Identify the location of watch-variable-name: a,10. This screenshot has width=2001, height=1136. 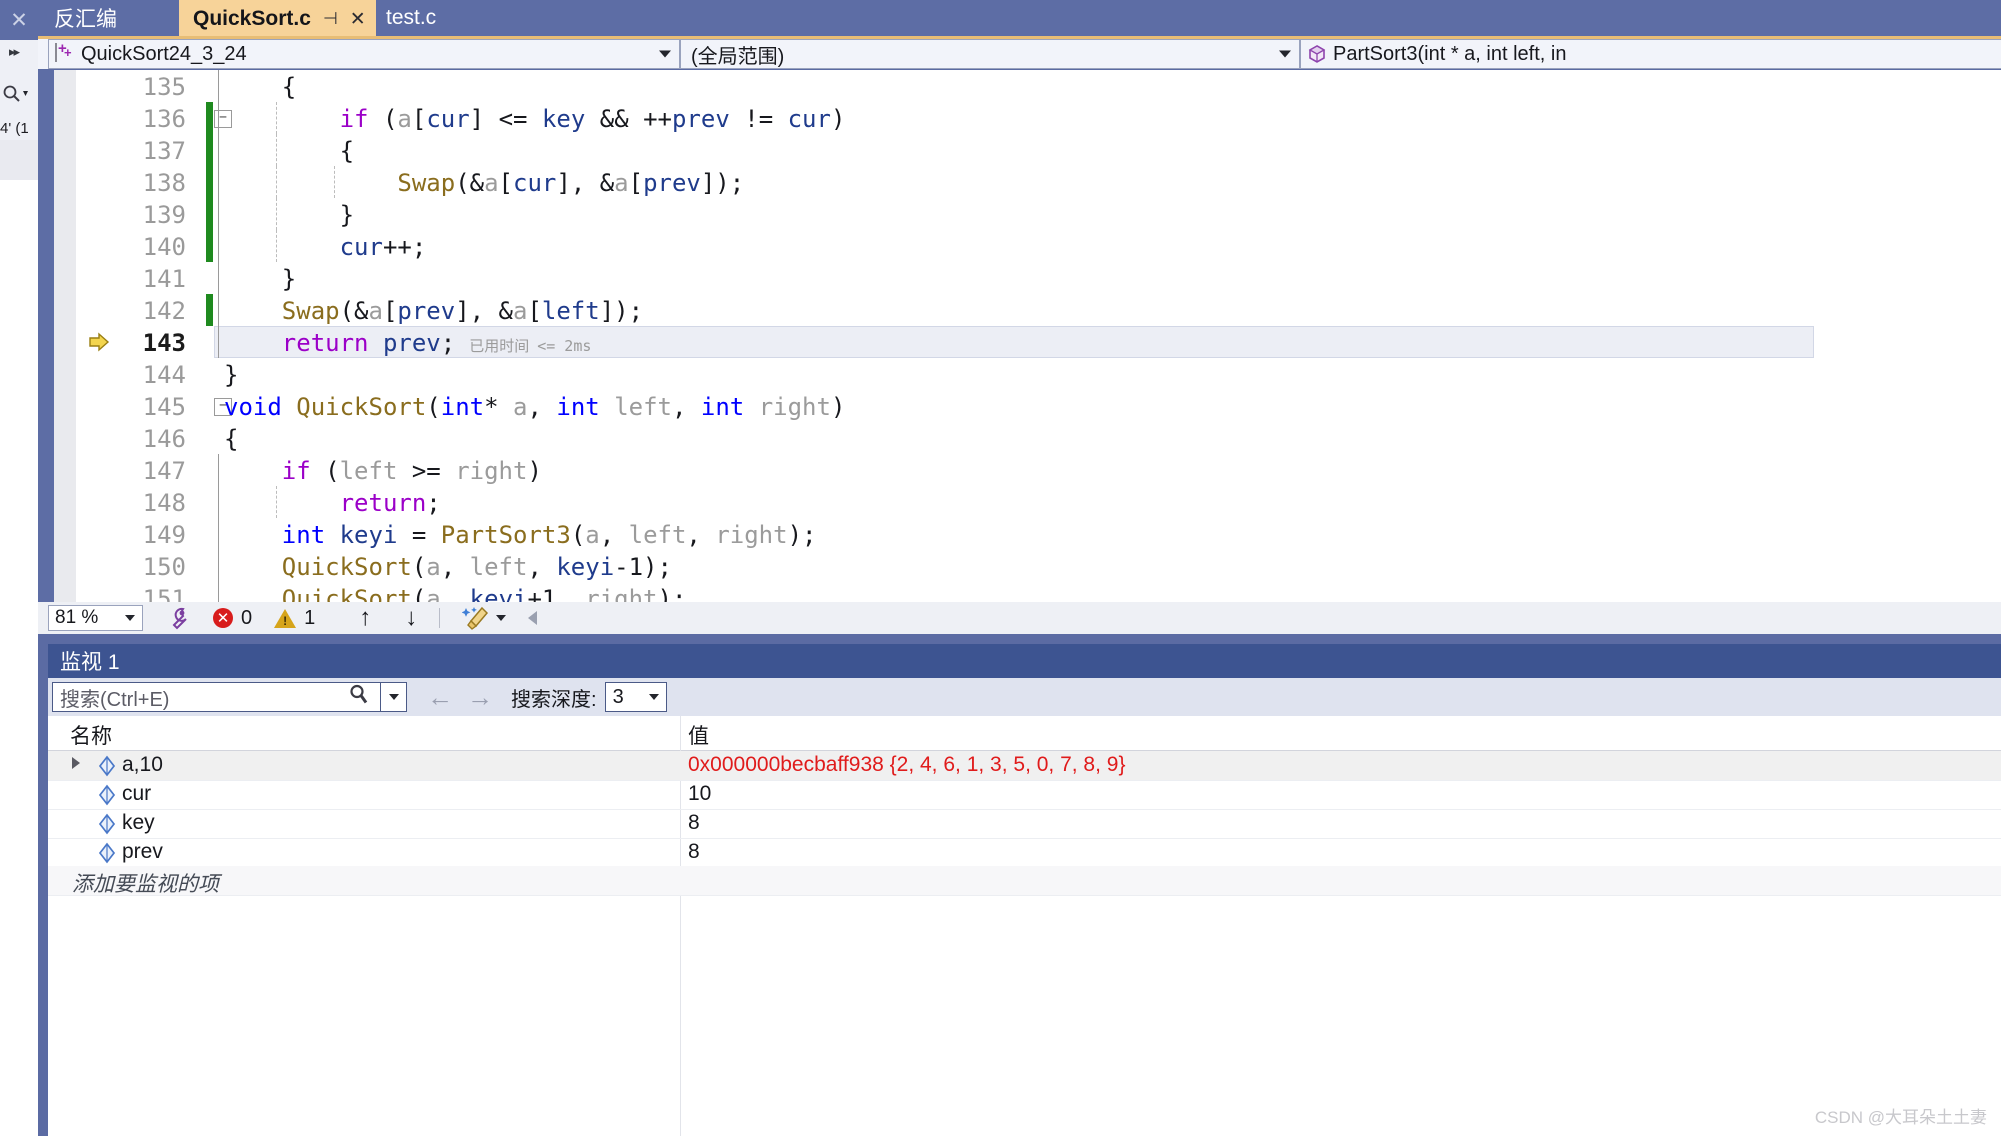
(142, 765).